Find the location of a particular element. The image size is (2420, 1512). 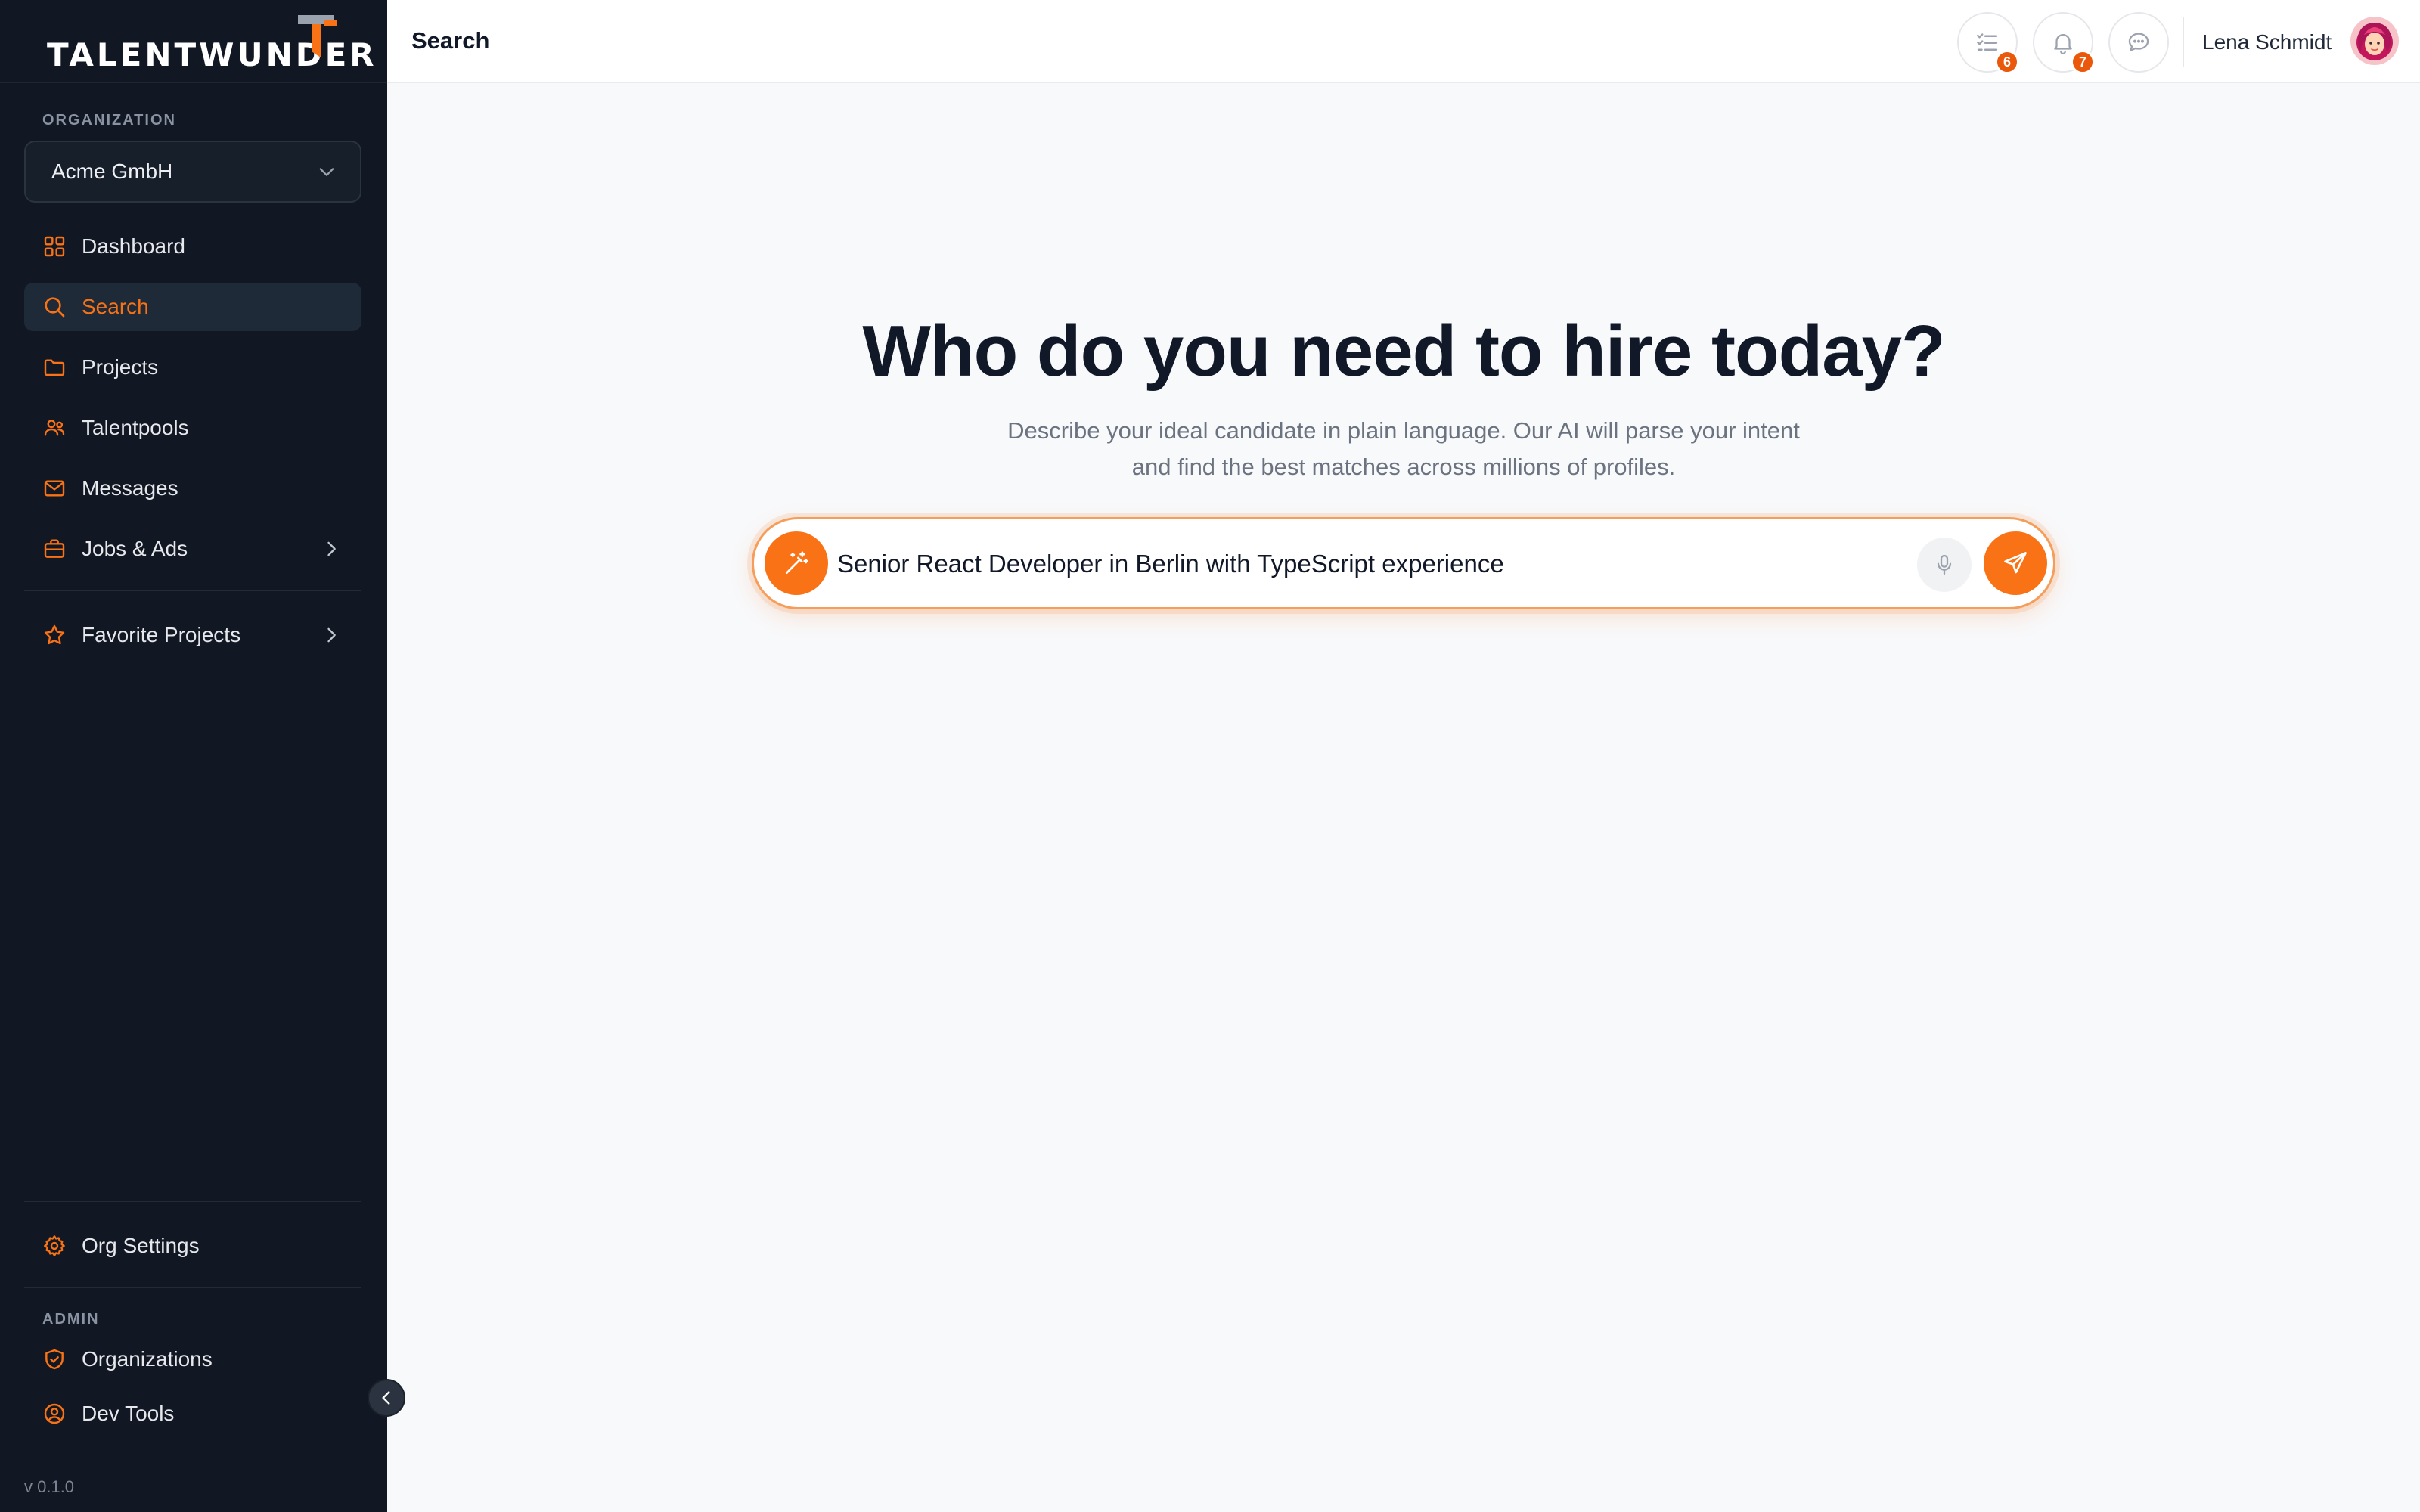

sidebar-item-label: Organizations is located at coordinates (147, 1359).